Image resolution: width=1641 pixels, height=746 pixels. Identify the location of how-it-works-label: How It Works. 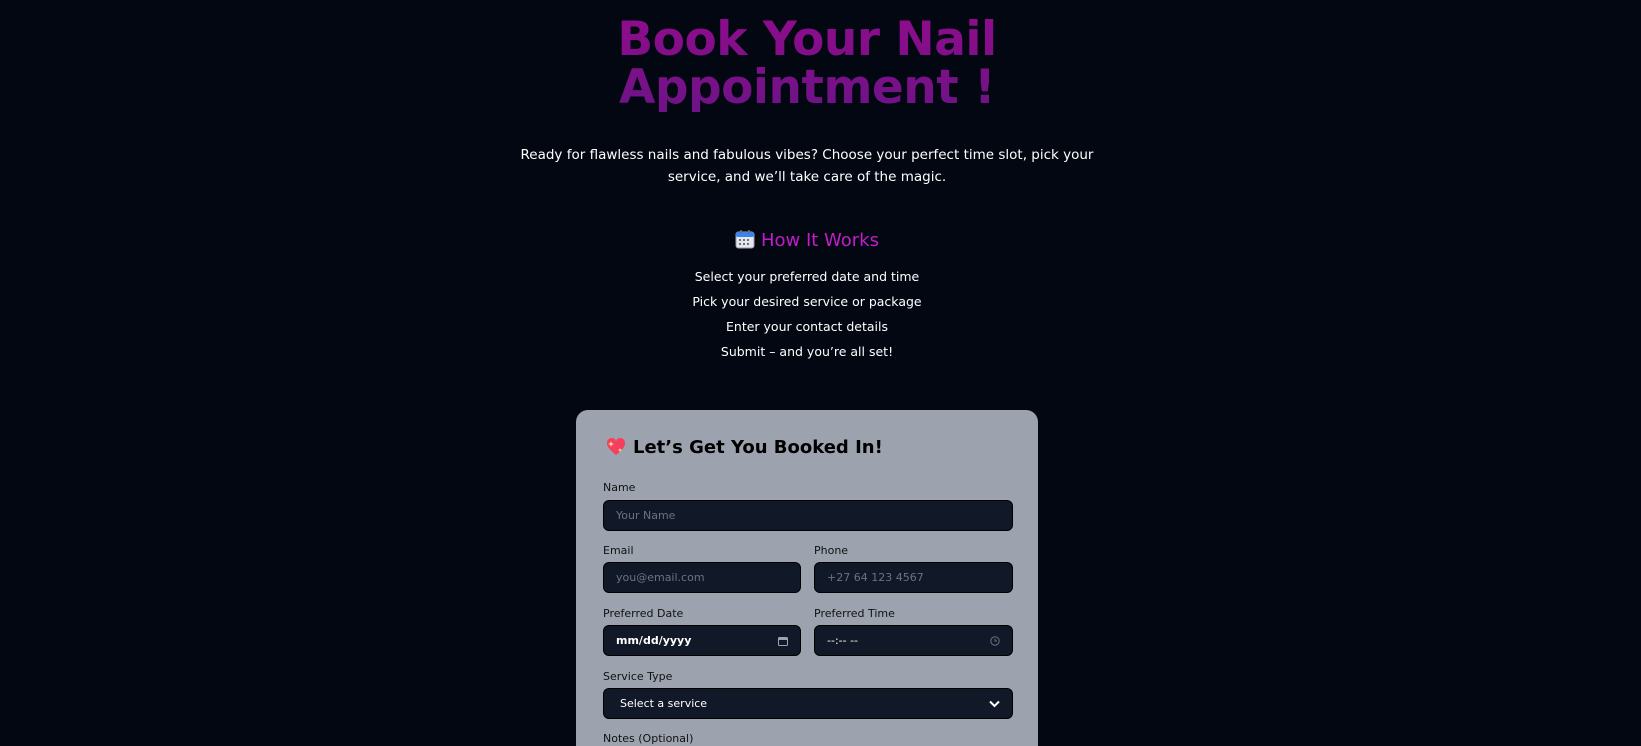
(820, 240).